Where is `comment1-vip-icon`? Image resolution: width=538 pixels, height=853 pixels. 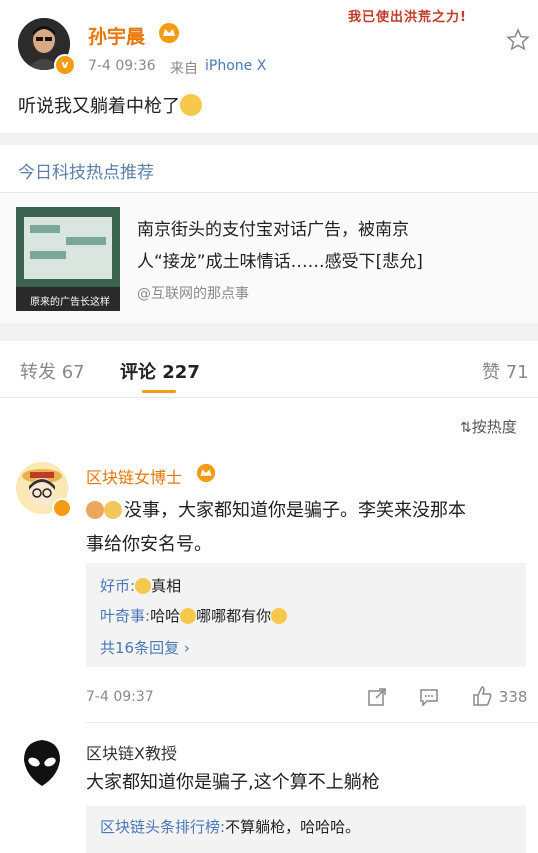
comment1-vip-icon is located at coordinates (206, 473).